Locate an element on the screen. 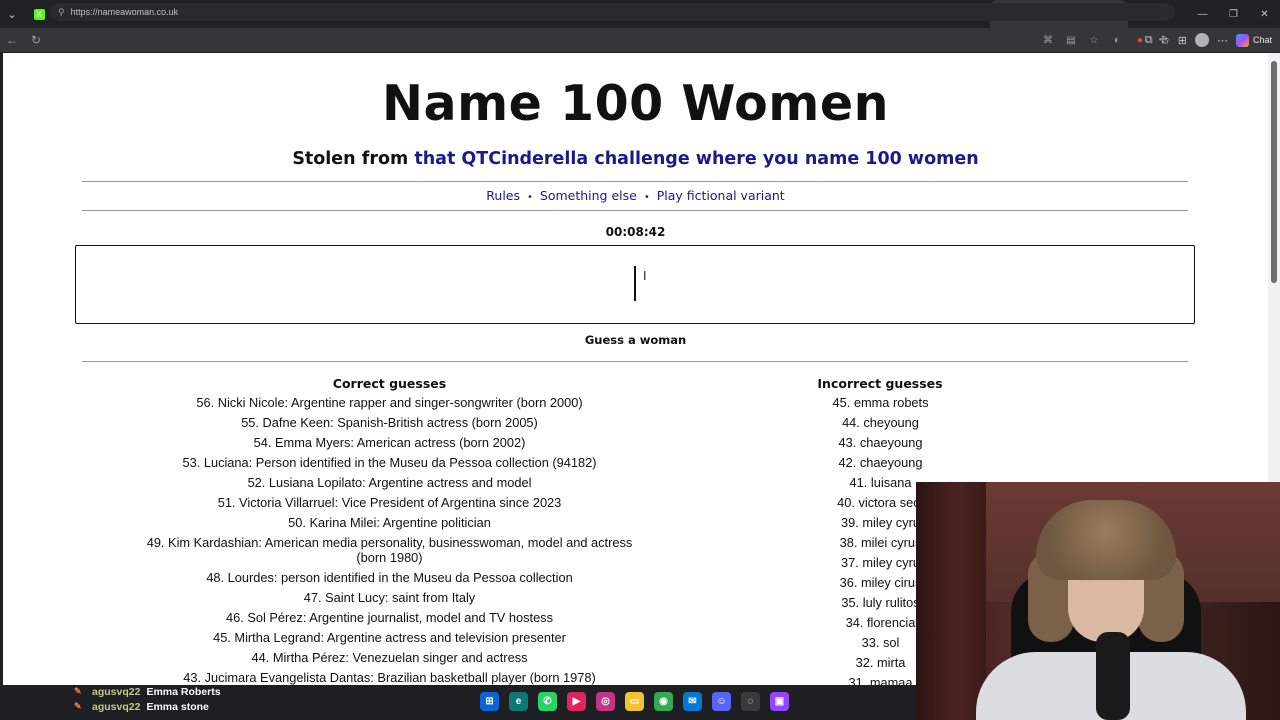  scrollbar-thumb is located at coordinates (1274, 172).